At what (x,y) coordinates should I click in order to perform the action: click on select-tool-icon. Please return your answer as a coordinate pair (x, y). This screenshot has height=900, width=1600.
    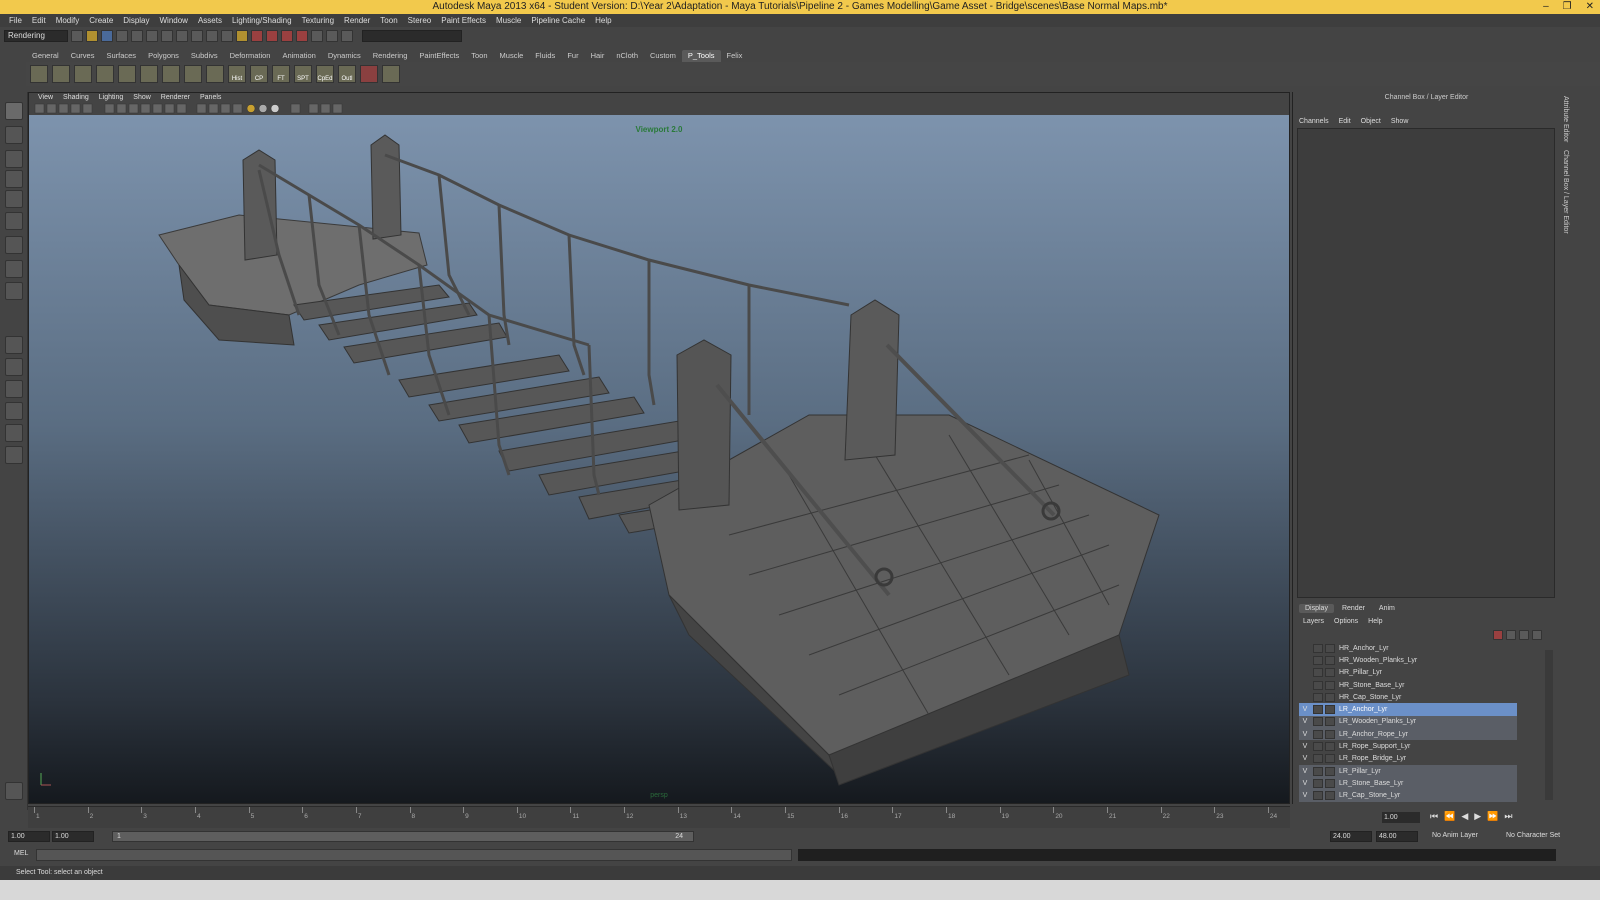
    Looking at the image, I should click on (14, 111).